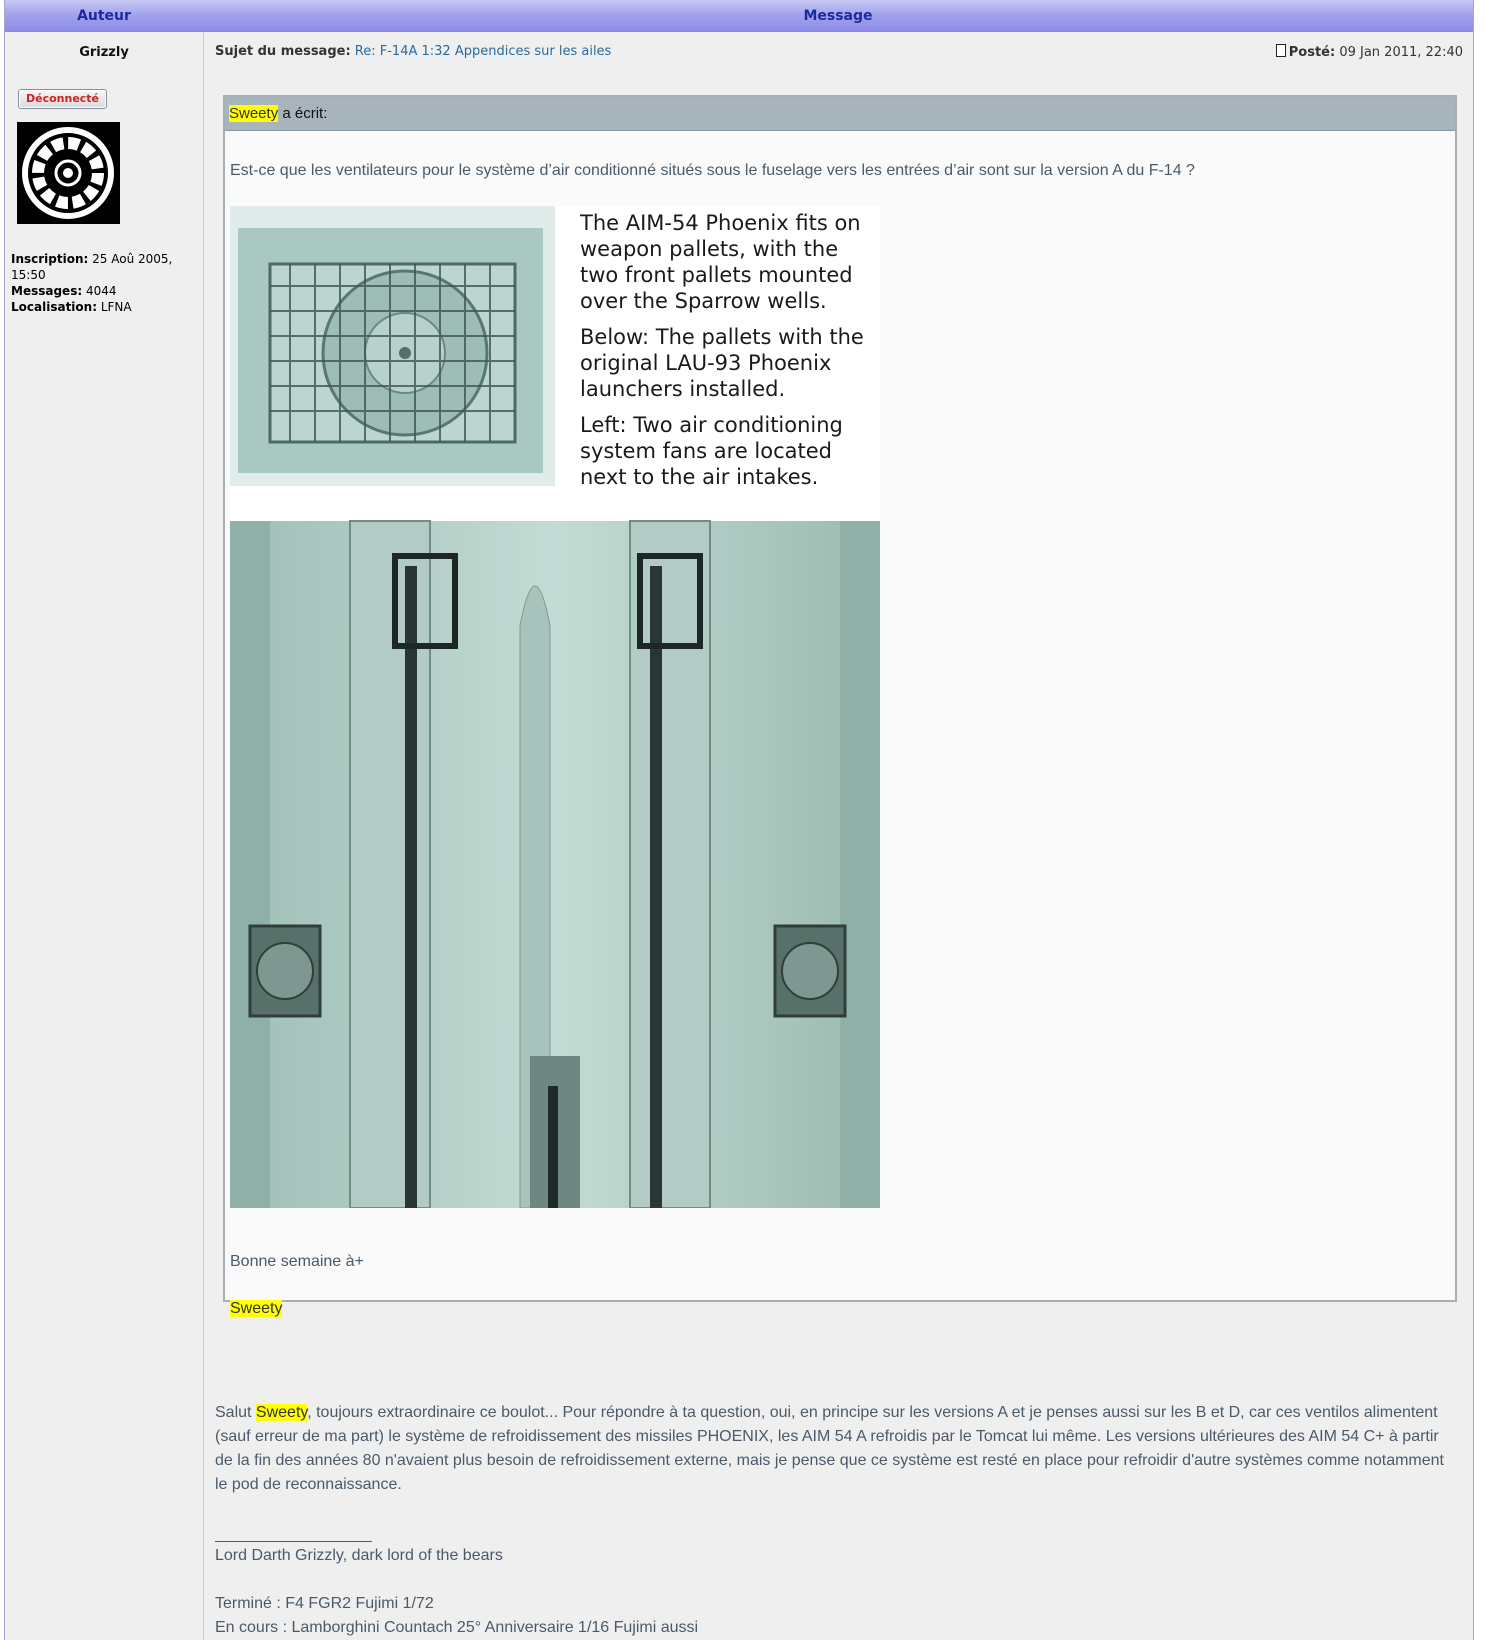 The height and width of the screenshot is (1640, 1486). I want to click on signature-spacer, so click(456, 1580).